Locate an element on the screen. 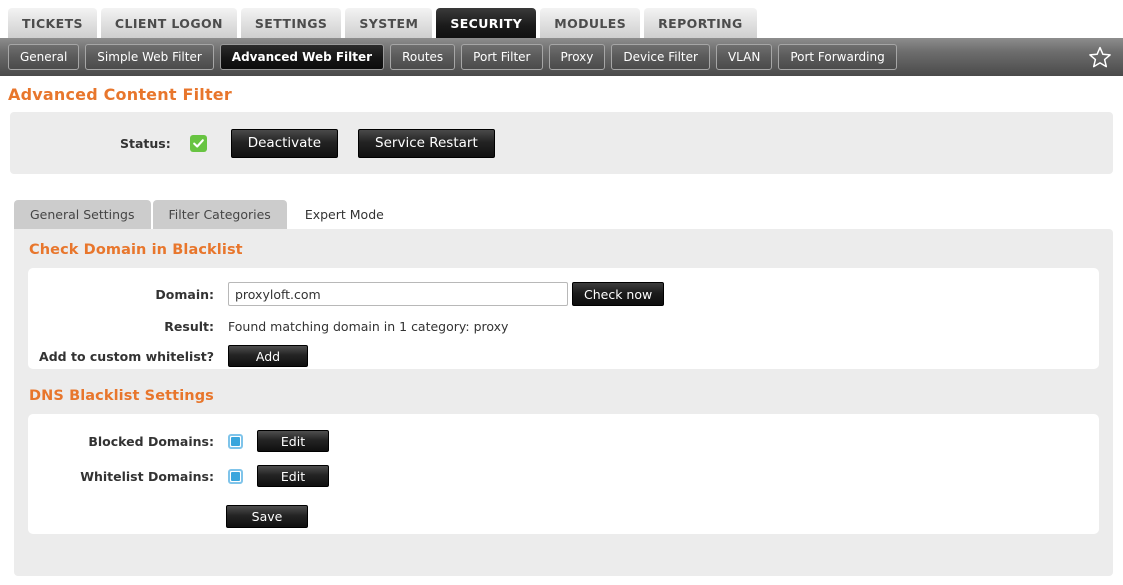  subnav-item-label: Device Filter is located at coordinates (660, 57).